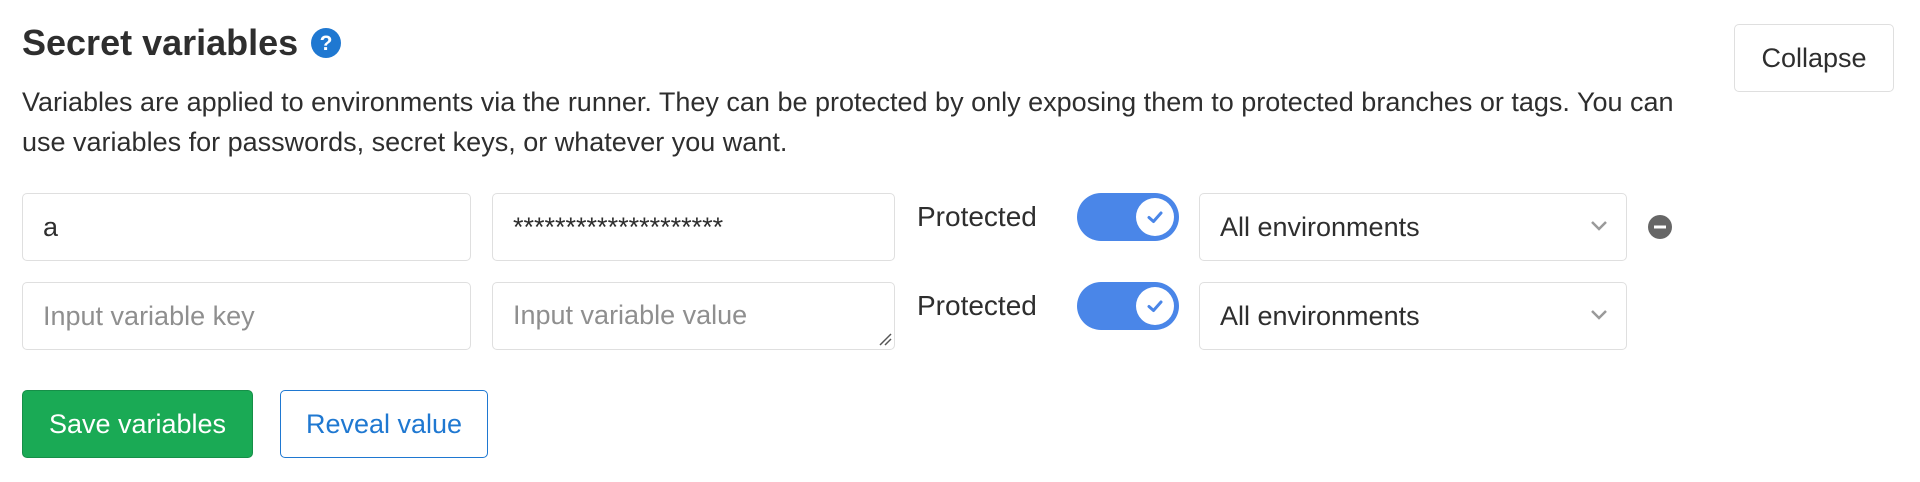  Describe the element at coordinates (1814, 58) in the screenshot. I see `collapse-button: Collapse` at that location.